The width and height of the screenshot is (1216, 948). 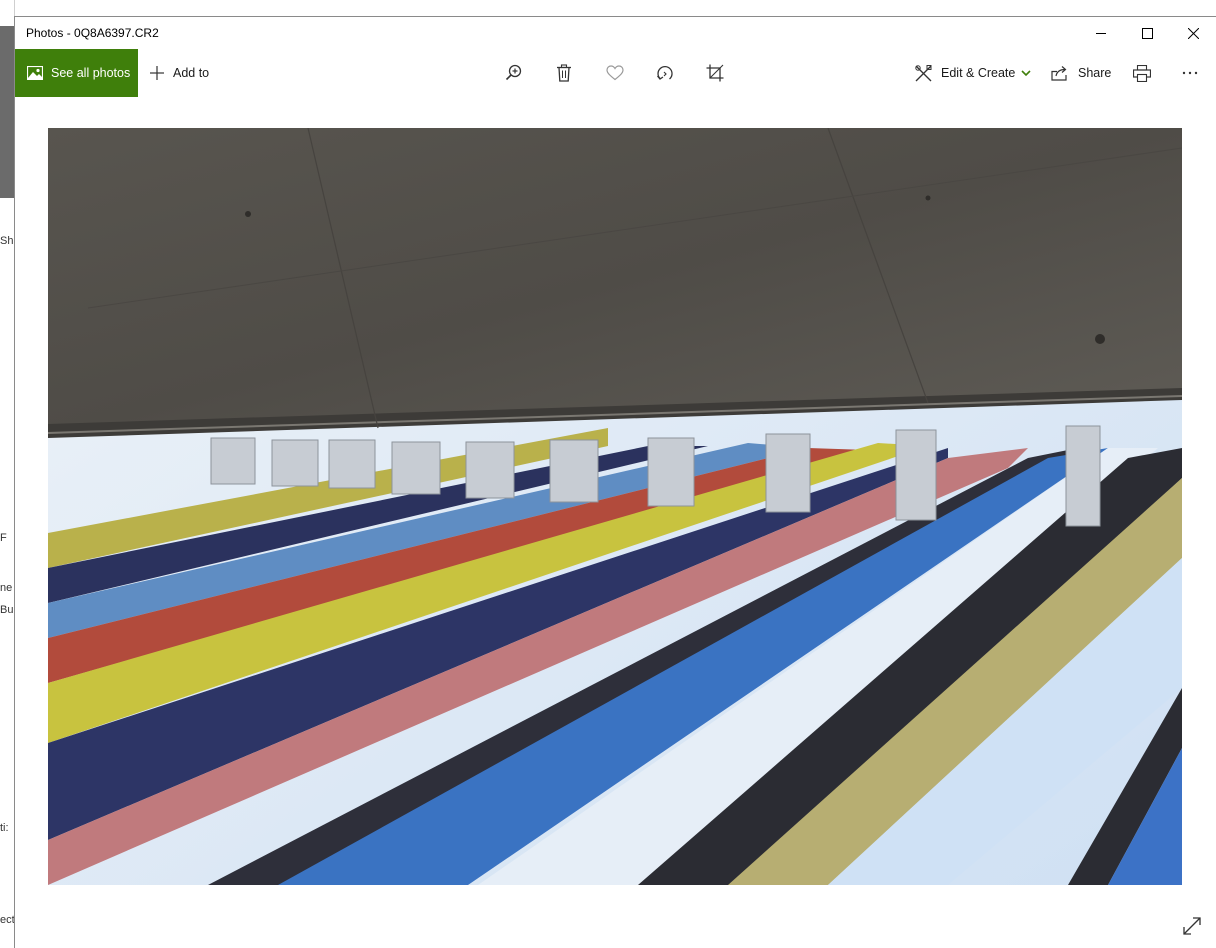 What do you see at coordinates (35, 73) in the screenshot?
I see `photos-icon` at bounding box center [35, 73].